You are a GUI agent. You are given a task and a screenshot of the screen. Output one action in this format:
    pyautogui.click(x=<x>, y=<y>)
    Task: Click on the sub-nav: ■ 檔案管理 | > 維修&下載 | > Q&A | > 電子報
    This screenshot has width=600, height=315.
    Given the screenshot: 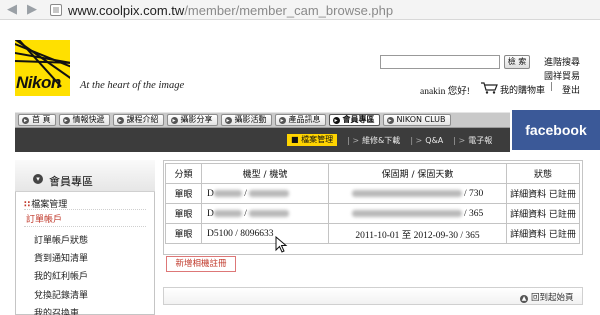 What is the action you would take?
    pyautogui.click(x=262, y=140)
    